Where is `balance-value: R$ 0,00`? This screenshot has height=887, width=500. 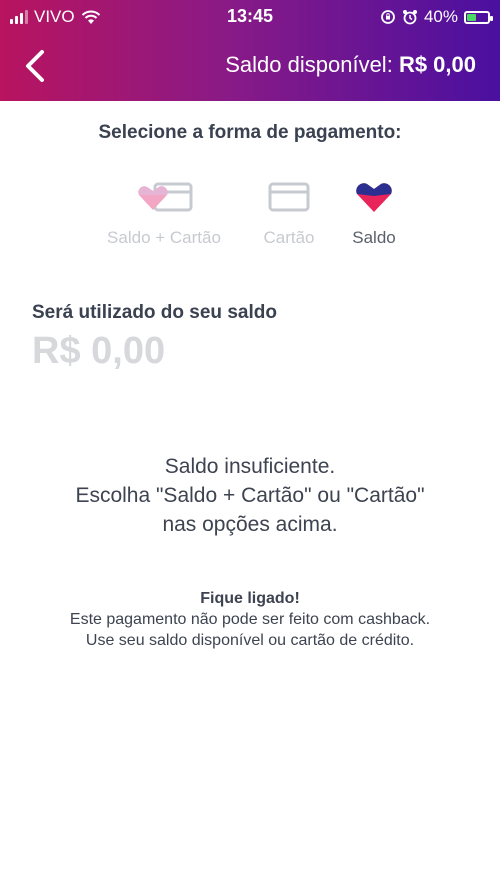
balance-value: R$ 0,00 is located at coordinates (437, 64).